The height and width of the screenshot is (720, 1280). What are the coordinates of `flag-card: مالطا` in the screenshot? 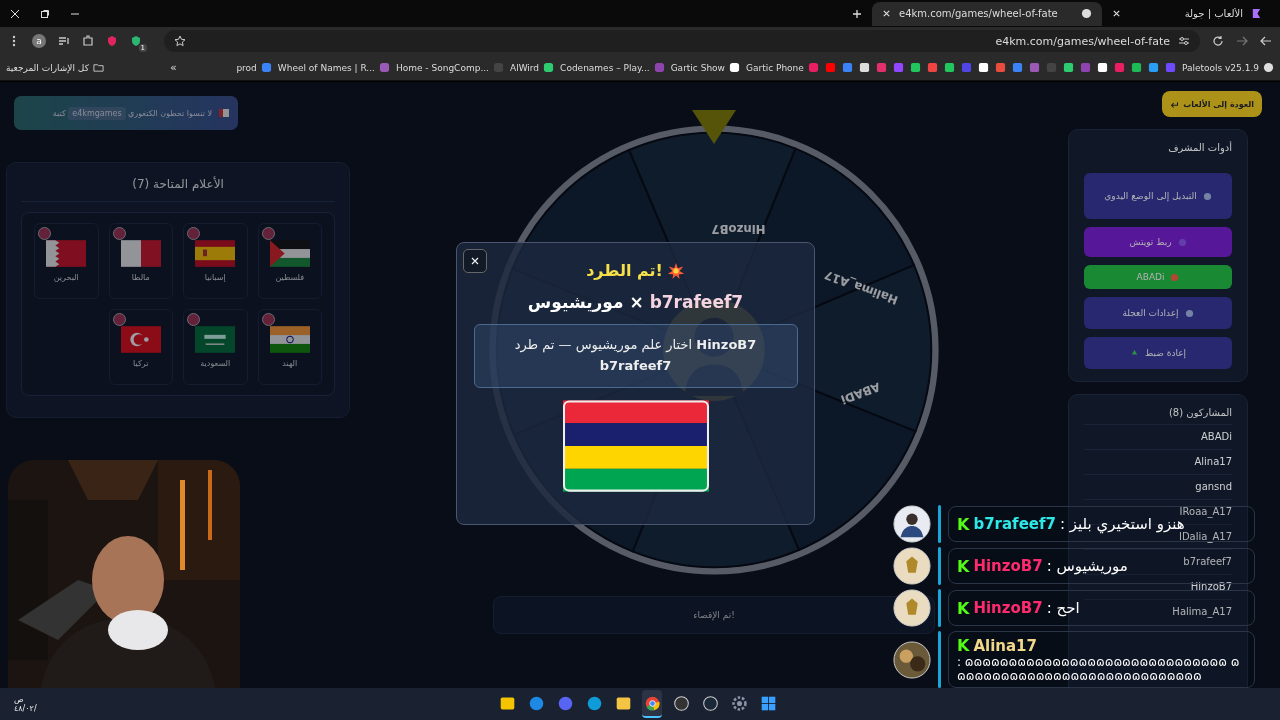 It's located at (140, 261).